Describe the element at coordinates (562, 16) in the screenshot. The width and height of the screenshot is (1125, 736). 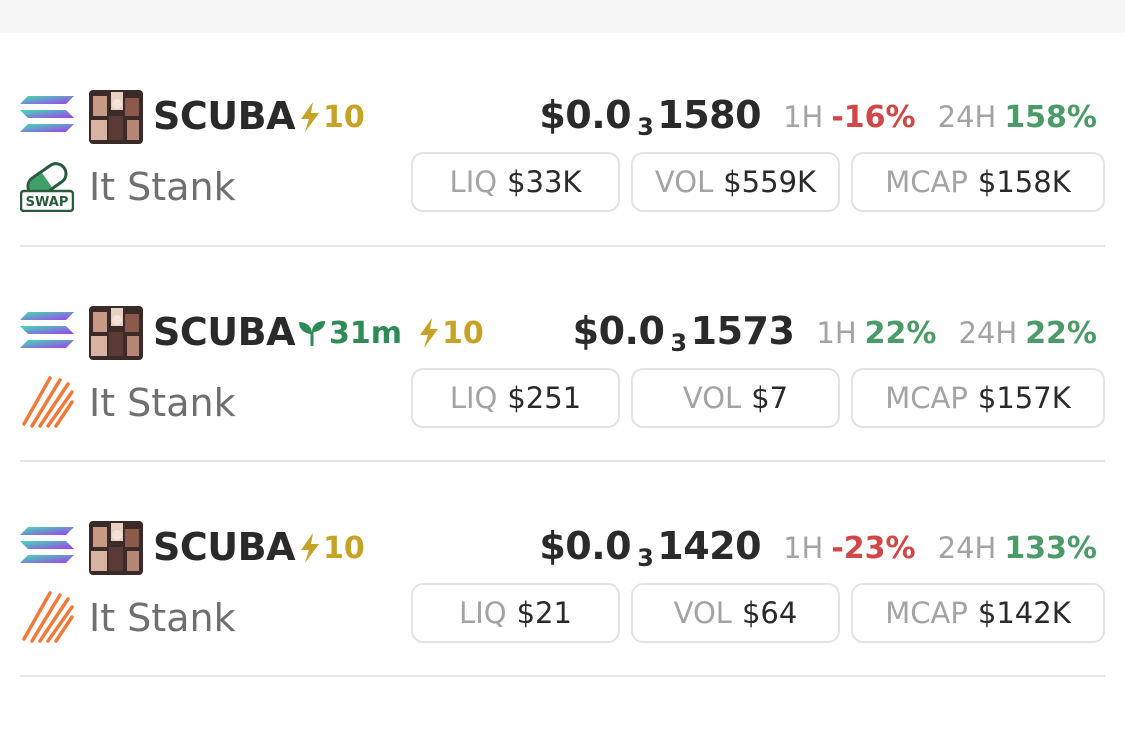
I see `top-bar` at that location.